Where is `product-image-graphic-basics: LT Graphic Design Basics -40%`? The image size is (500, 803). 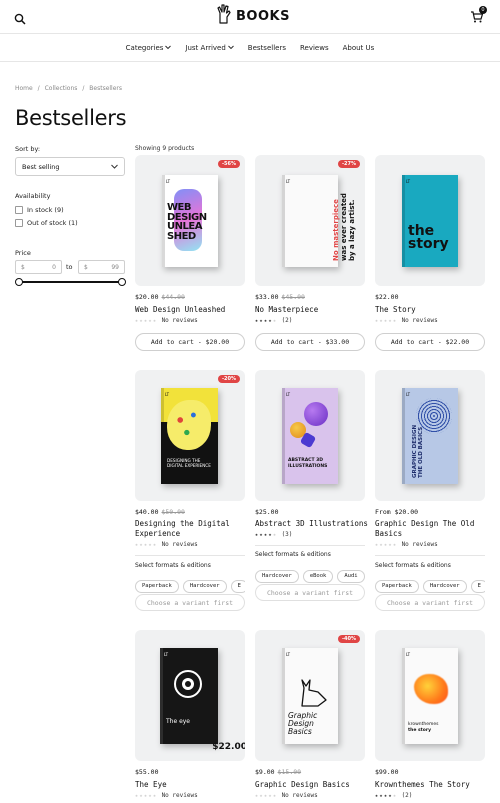 product-image-graphic-basics: LT Graphic Design Basics -40% is located at coordinates (310, 695).